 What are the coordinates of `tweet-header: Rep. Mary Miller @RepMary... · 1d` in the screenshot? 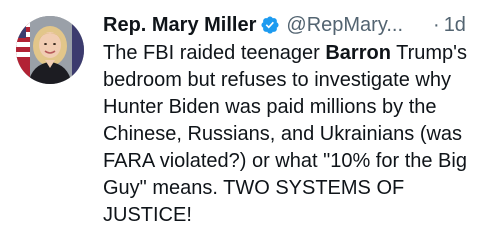 It's located at (296, 25).